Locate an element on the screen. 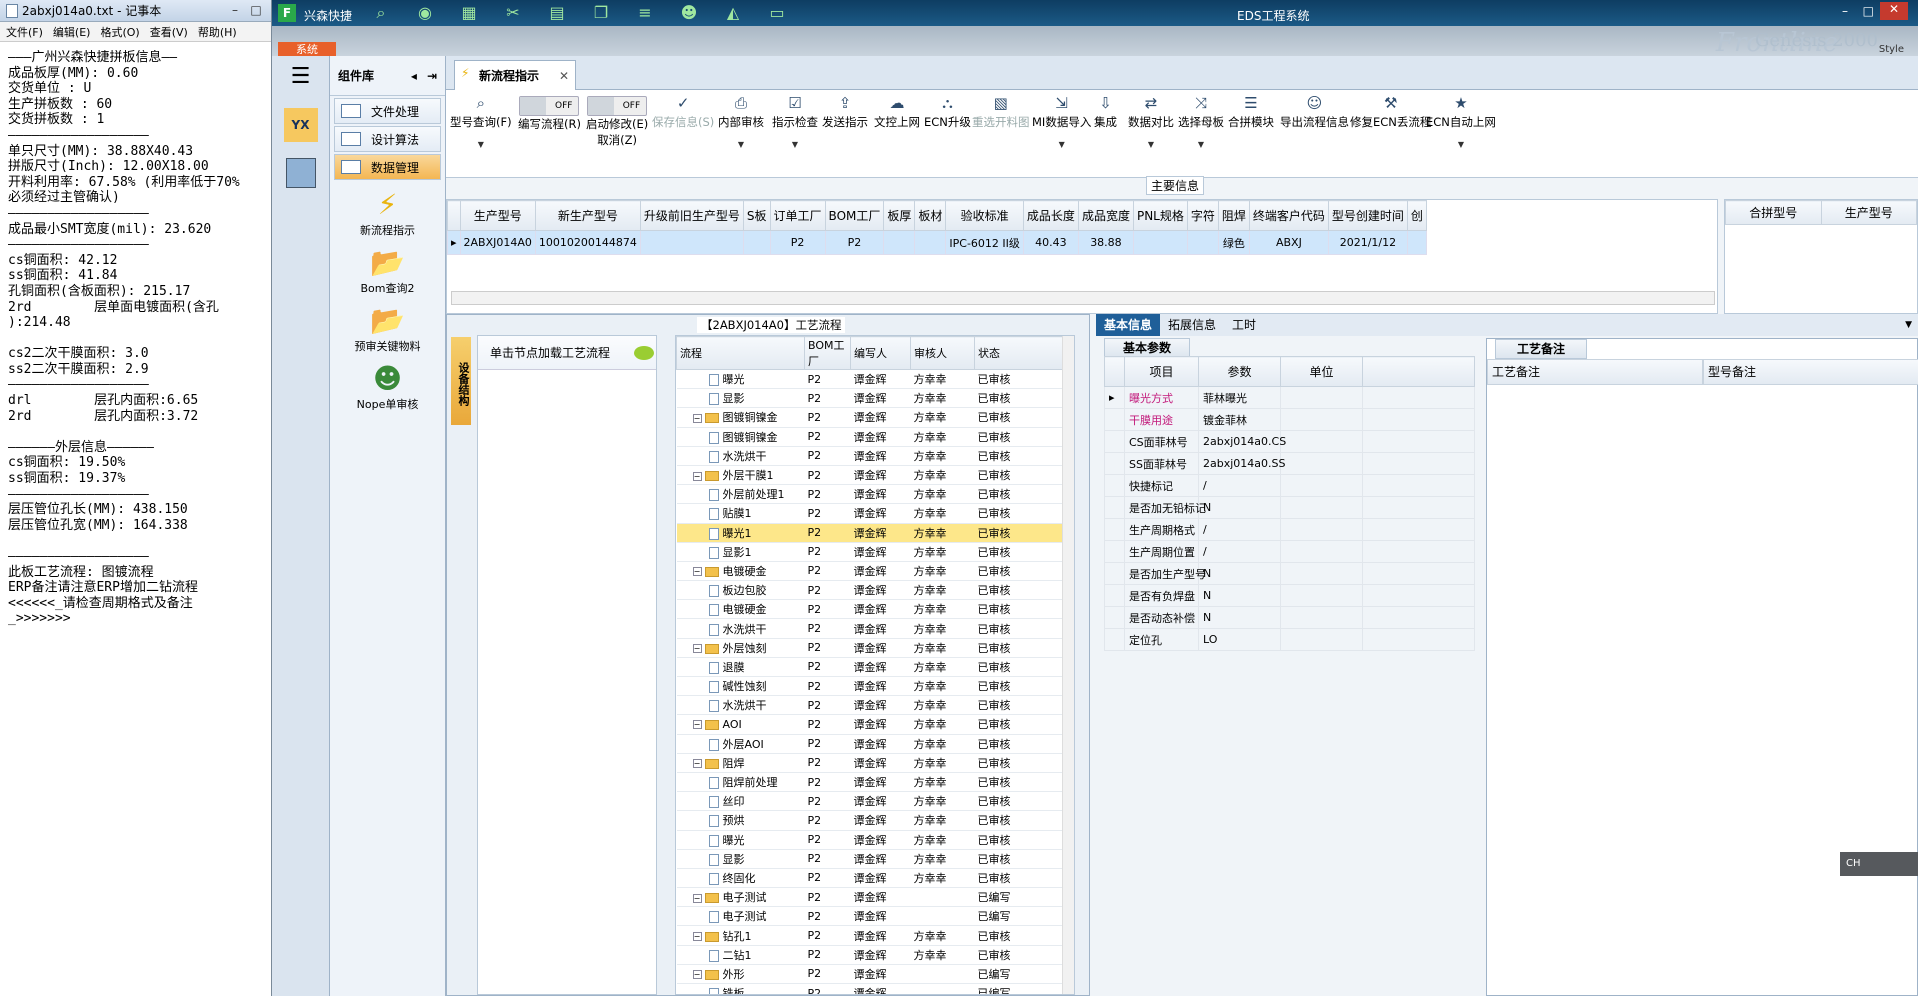 The width and height of the screenshot is (1918, 996). column-header: 升级前旧生产型号 is located at coordinates (691, 215).